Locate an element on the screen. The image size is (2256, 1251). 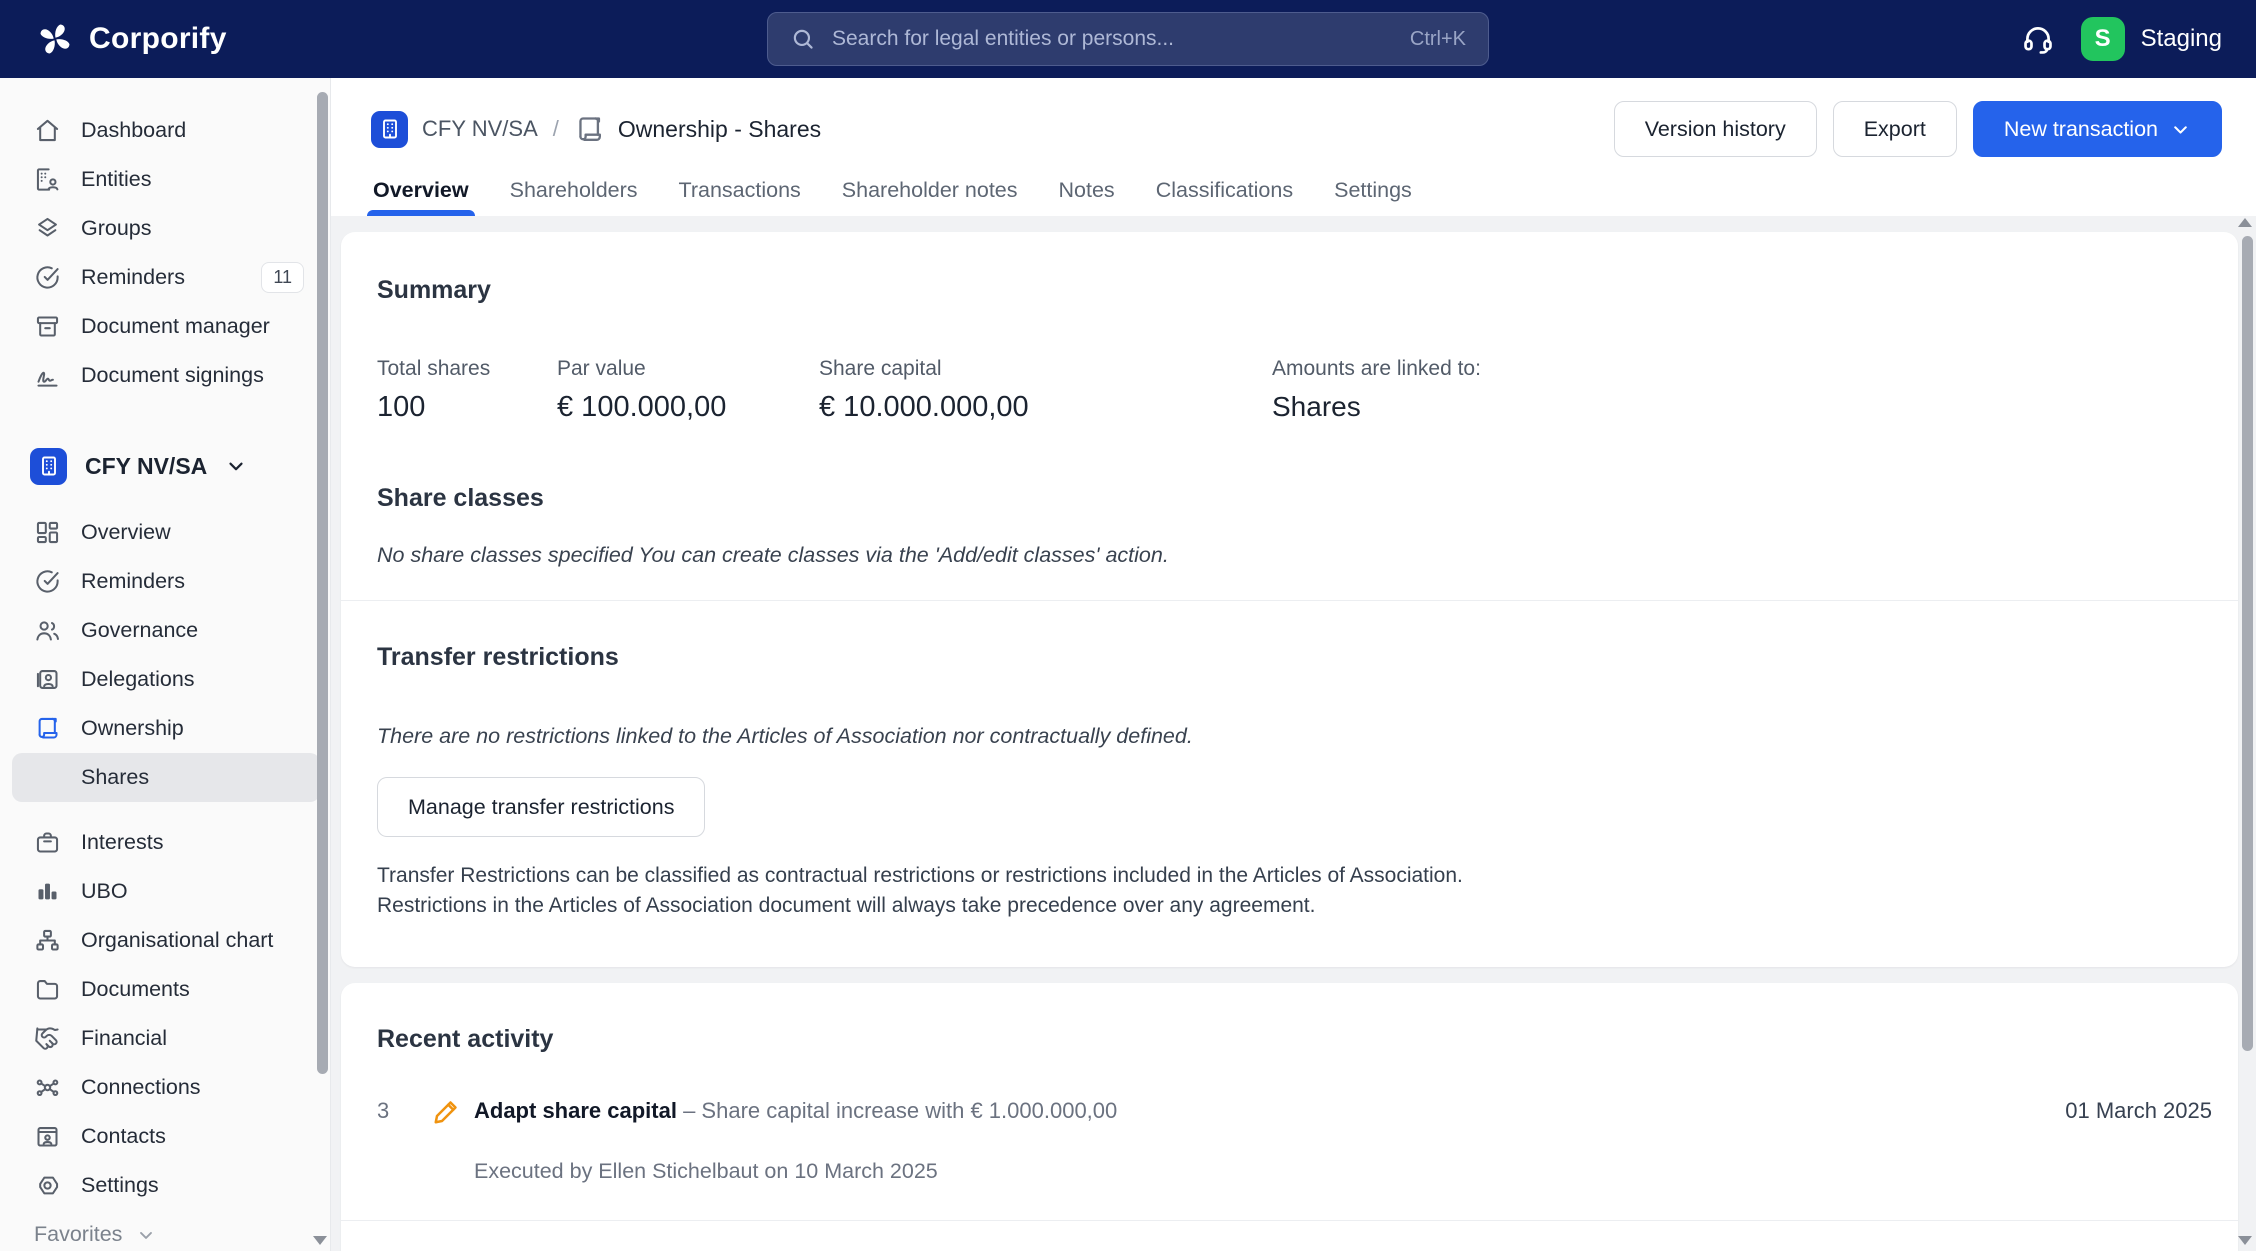
network-icon is located at coordinates (47, 1088).